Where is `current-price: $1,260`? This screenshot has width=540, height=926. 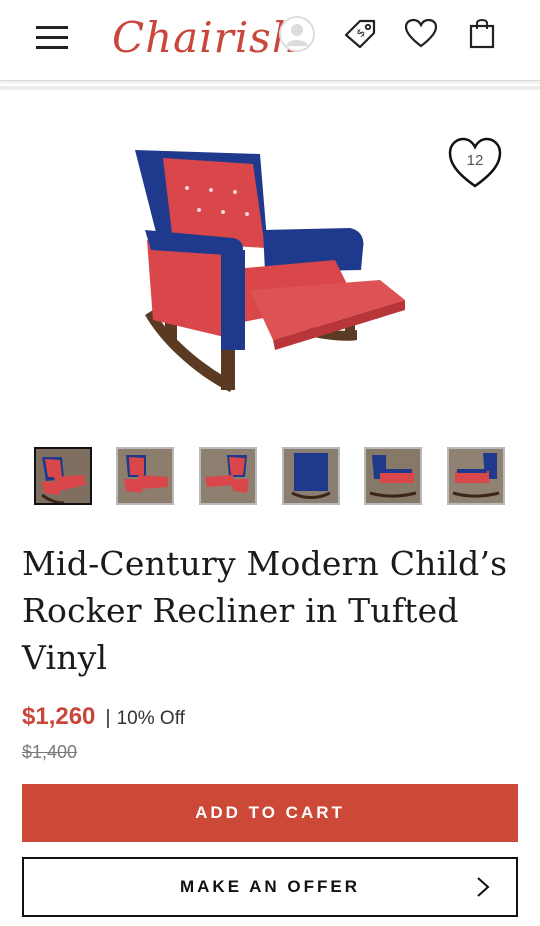
current-price: $1,260 is located at coordinates (59, 716).